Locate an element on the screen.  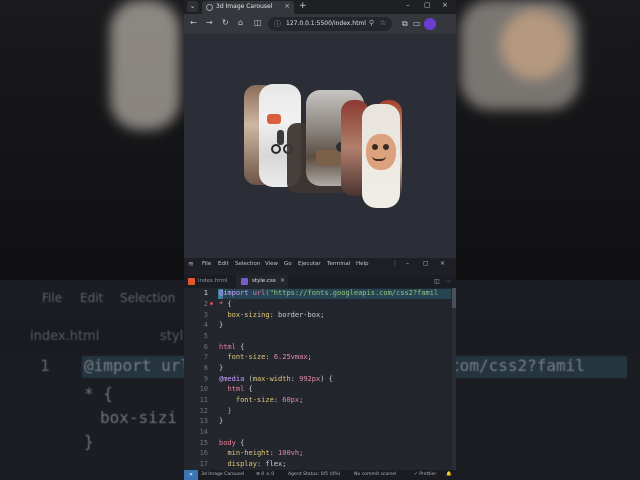
status-agent: Agent Status: 0/5 (0%) is located at coordinates (314, 474).